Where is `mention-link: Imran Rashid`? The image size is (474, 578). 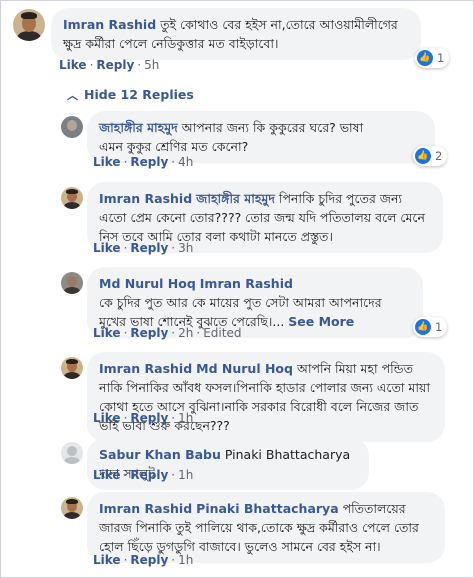
mention-link: Imran Rashid is located at coordinates (246, 283).